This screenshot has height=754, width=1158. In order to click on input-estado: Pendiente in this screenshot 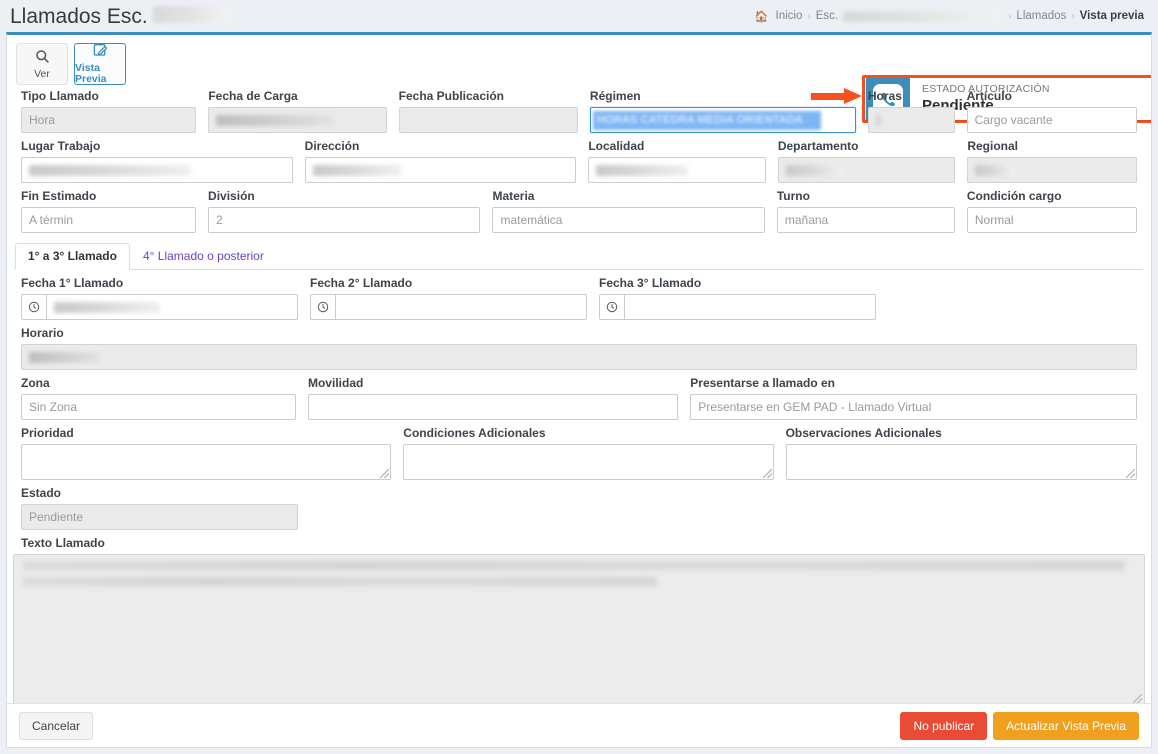, I will do `click(159, 517)`.